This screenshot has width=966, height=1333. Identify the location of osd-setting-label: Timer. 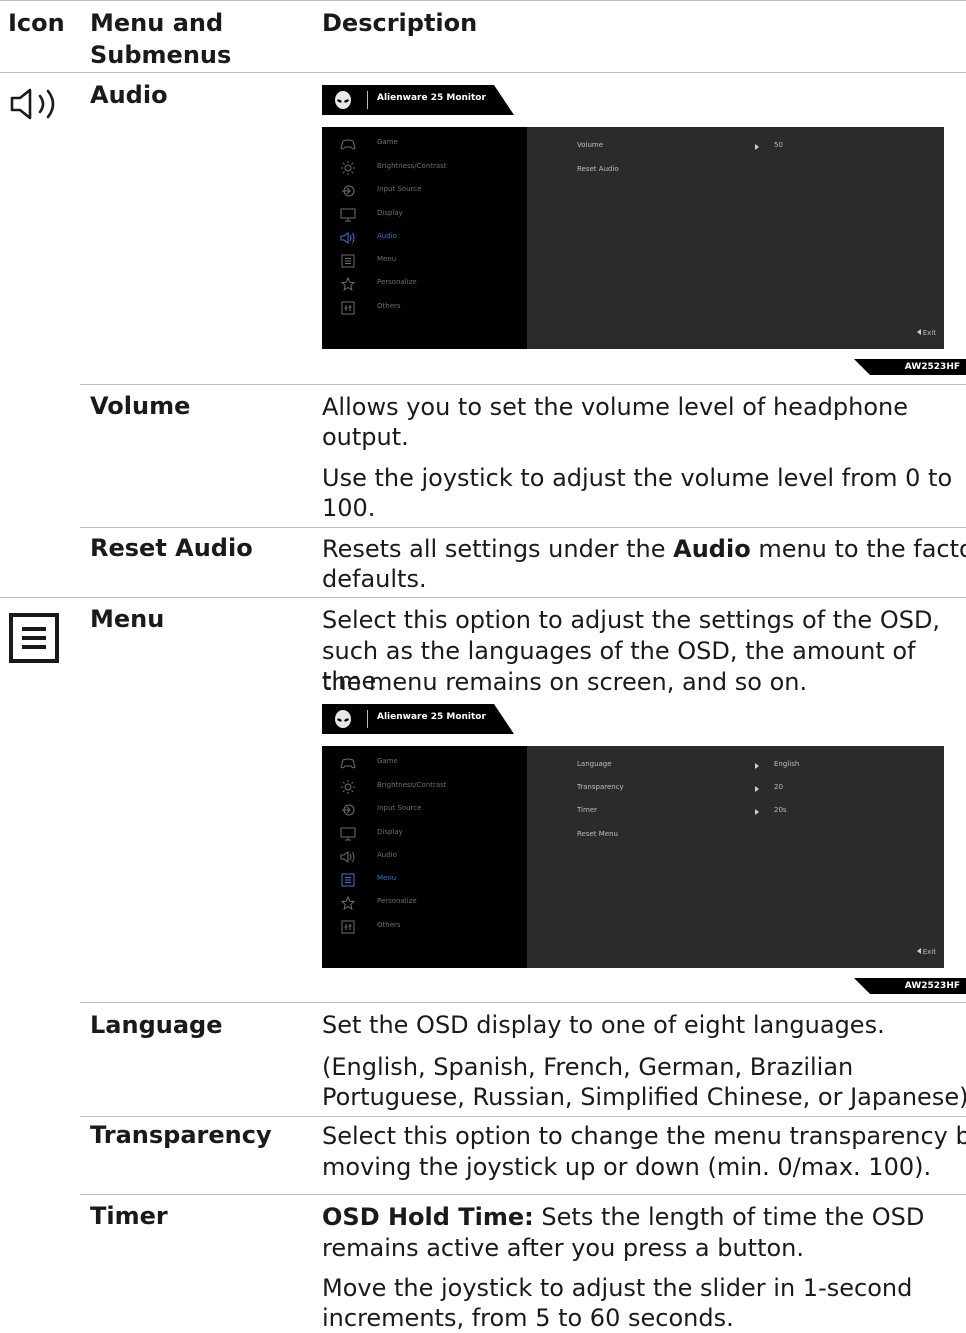
(587, 810).